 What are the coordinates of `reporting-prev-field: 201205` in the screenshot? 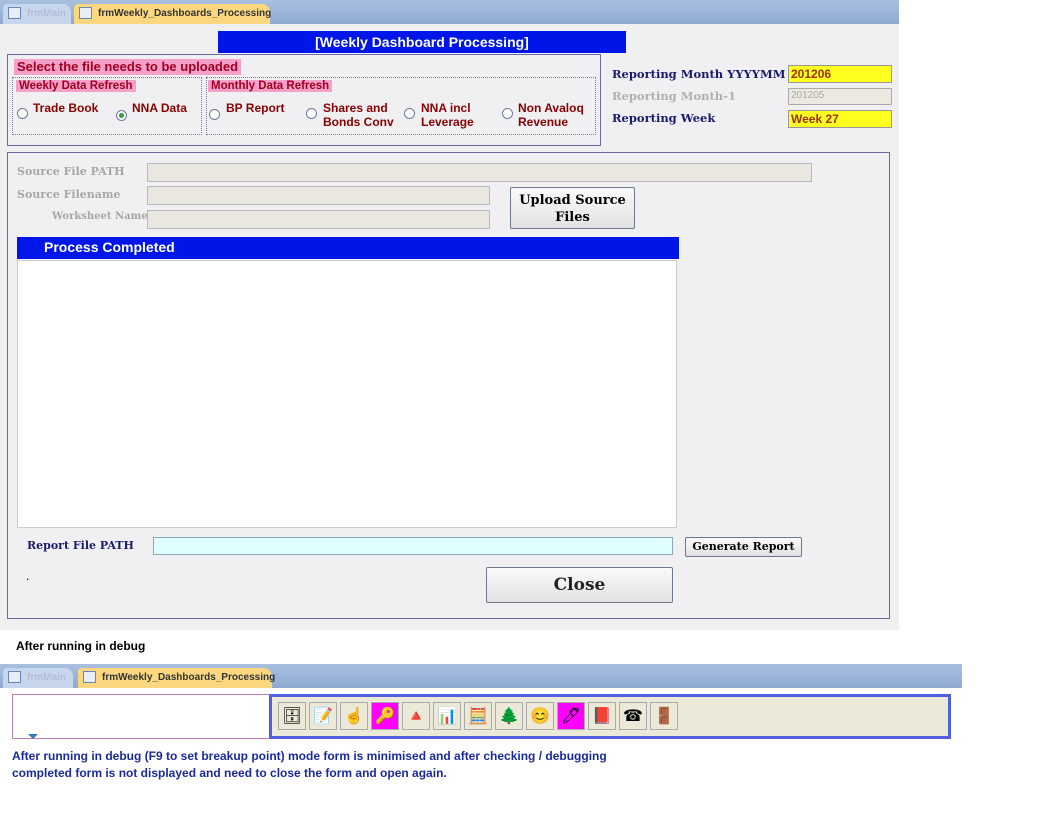 It's located at (840, 96).